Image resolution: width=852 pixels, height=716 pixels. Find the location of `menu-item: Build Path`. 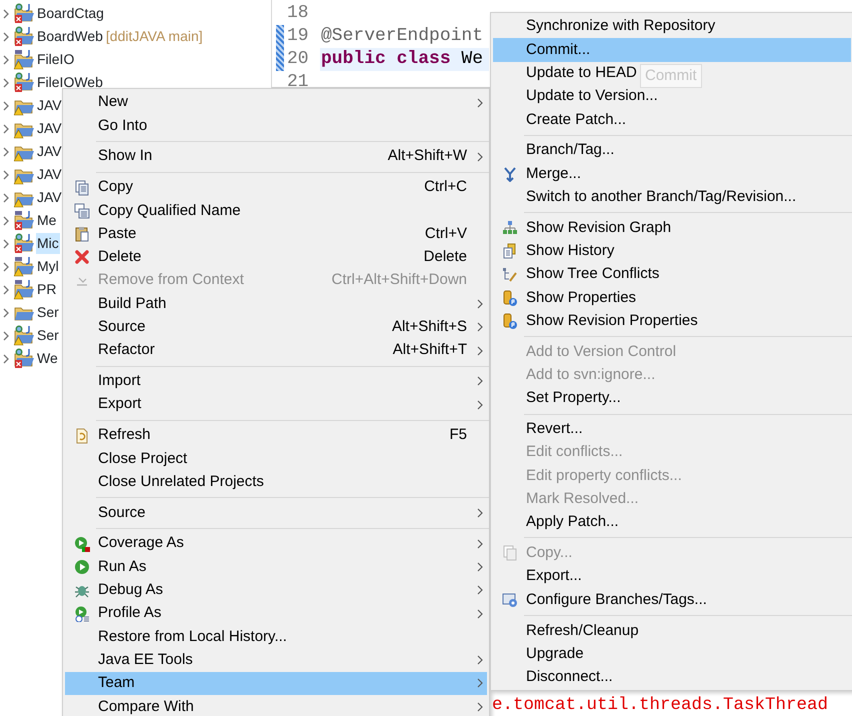

menu-item: Build Path is located at coordinates (132, 303).